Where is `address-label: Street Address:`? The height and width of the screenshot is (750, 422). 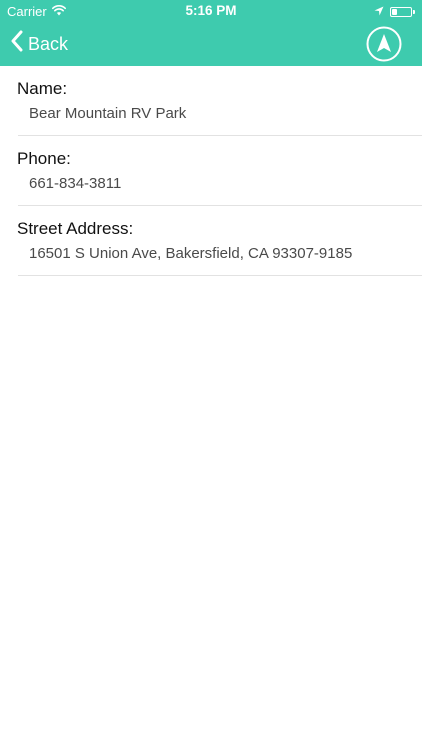
address-label: Street Address: is located at coordinates (75, 228).